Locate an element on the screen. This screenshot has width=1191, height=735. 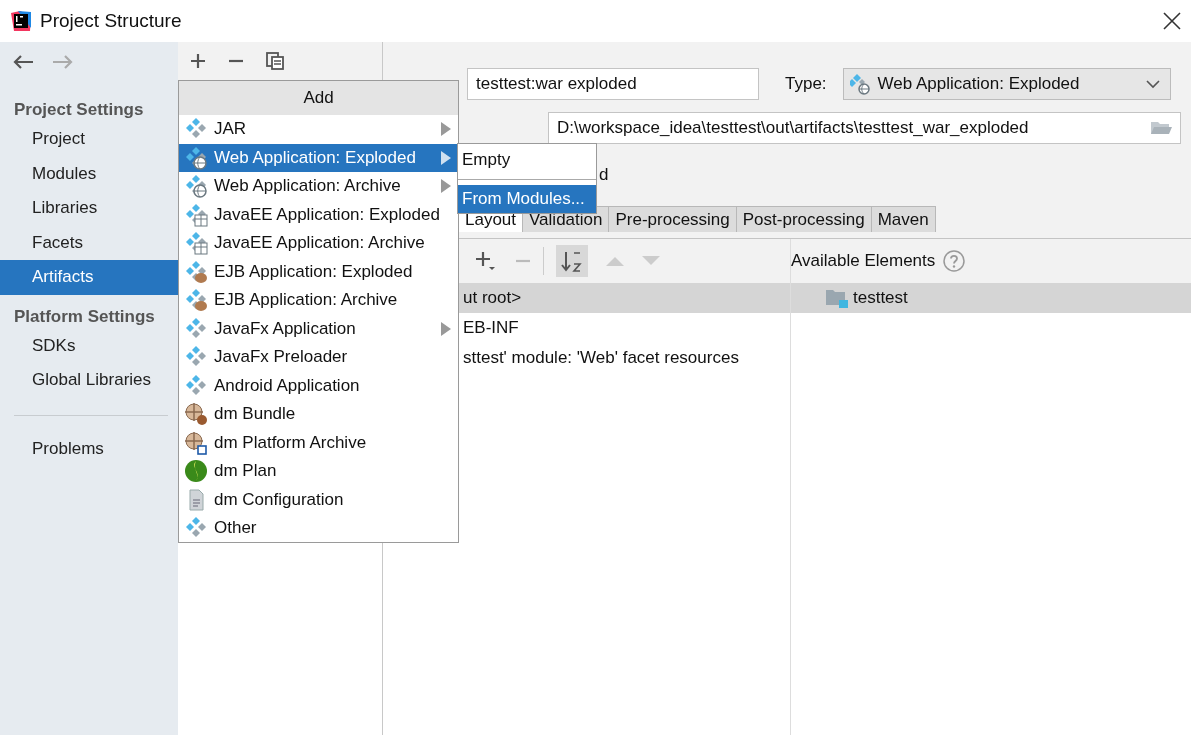
copy-icon is located at coordinates (275, 61).